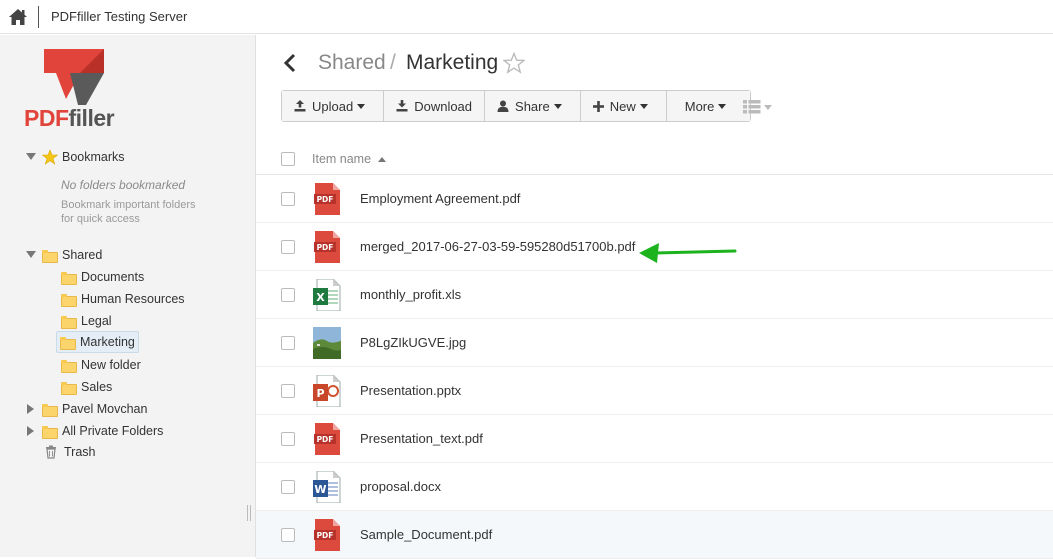 This screenshot has height=559, width=1053. Describe the element at coordinates (598, 106) in the screenshot. I see `plus-icon` at that location.